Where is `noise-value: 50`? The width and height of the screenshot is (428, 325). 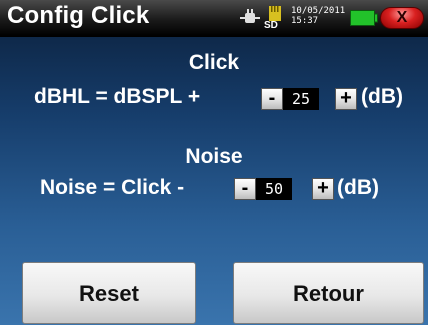
noise-value: 50 is located at coordinates (274, 189).